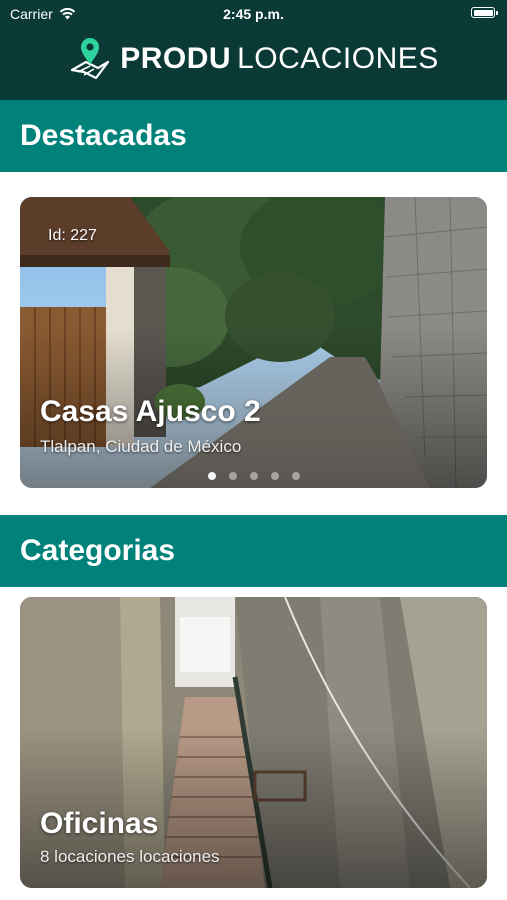  Describe the element at coordinates (130, 856) in the screenshot. I see `category-card-subtitle: 8 locaciones locaciones` at that location.